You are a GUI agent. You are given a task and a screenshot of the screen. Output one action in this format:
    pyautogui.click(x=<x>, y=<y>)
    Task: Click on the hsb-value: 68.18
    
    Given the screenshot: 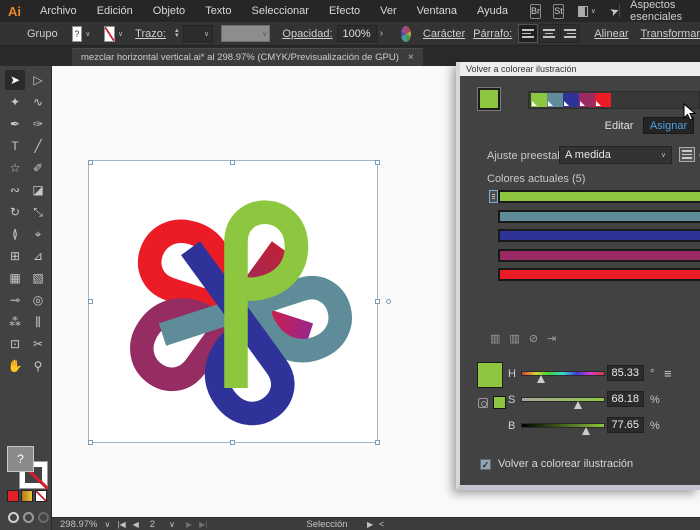 What is the action you would take?
    pyautogui.click(x=625, y=399)
    